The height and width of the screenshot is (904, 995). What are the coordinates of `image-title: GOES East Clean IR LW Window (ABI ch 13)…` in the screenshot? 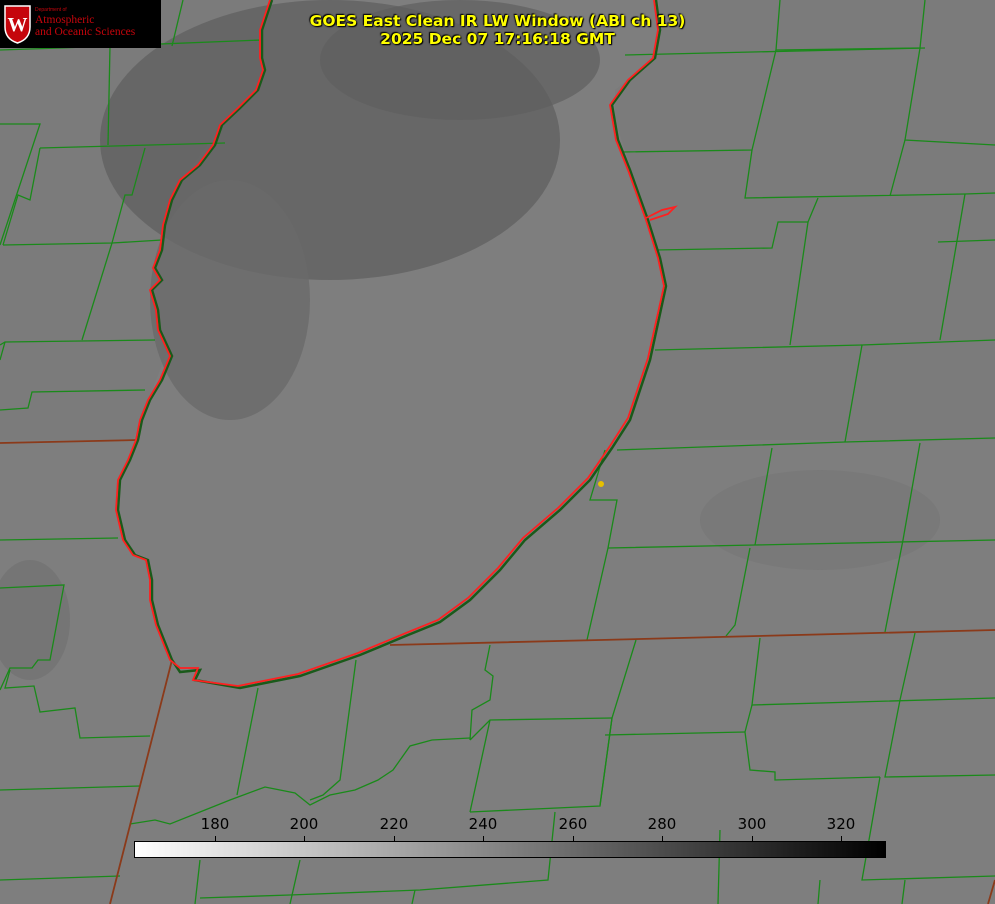 It's located at (497, 30).